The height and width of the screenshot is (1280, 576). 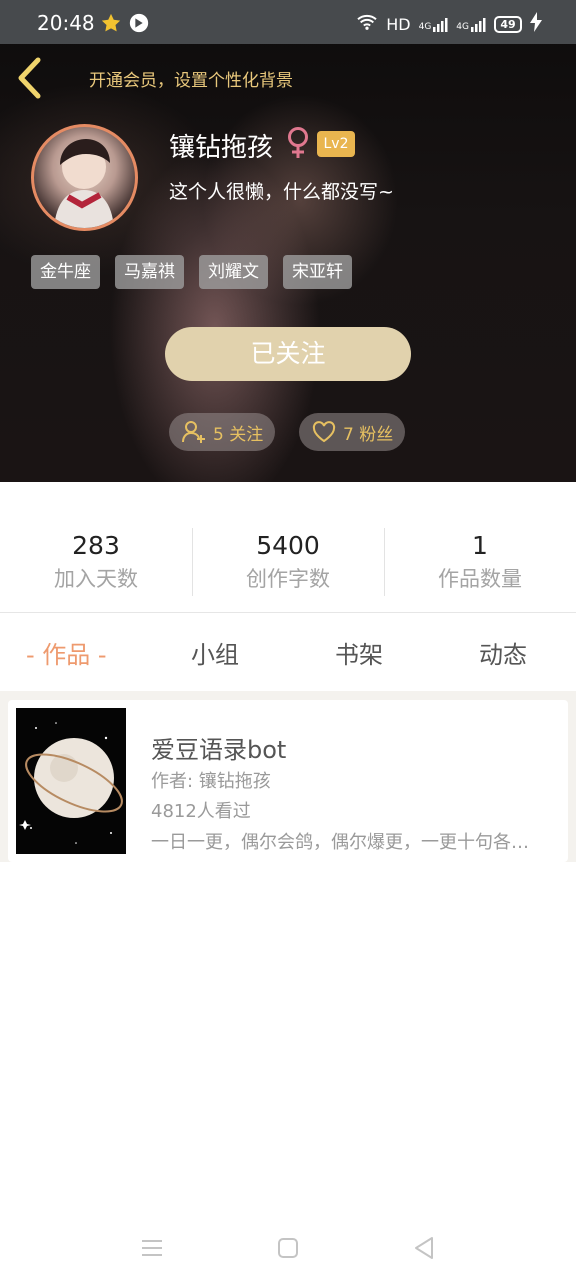 I want to click on tag-item: 刘耀文, so click(x=233, y=272).